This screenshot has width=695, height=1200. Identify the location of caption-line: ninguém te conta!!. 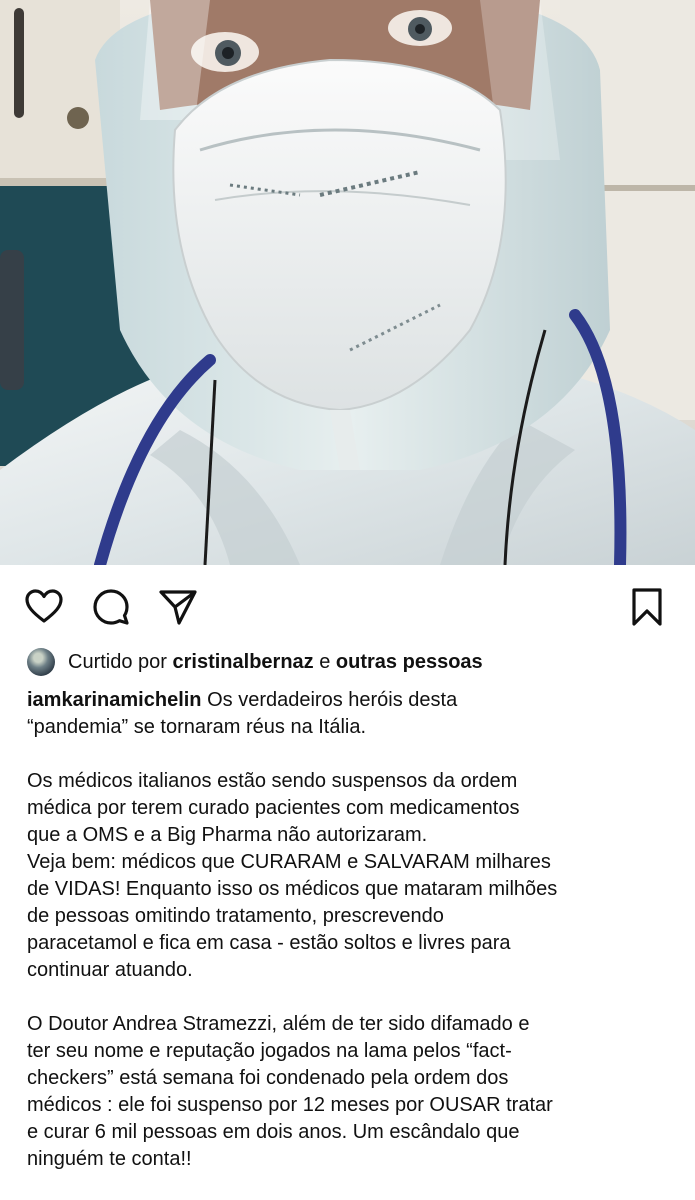
(109, 1159).